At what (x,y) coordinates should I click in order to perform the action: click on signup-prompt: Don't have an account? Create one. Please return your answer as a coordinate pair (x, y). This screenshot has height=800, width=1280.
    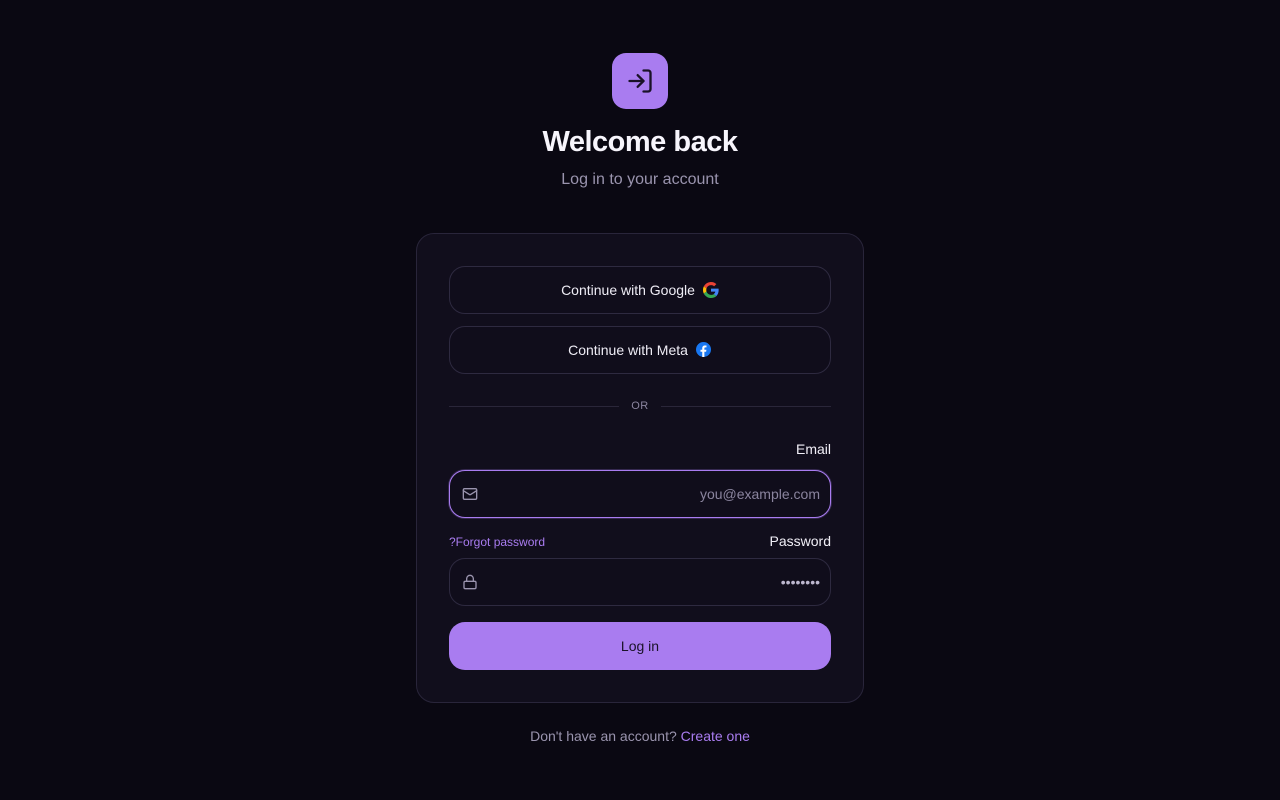
    Looking at the image, I should click on (640, 736).